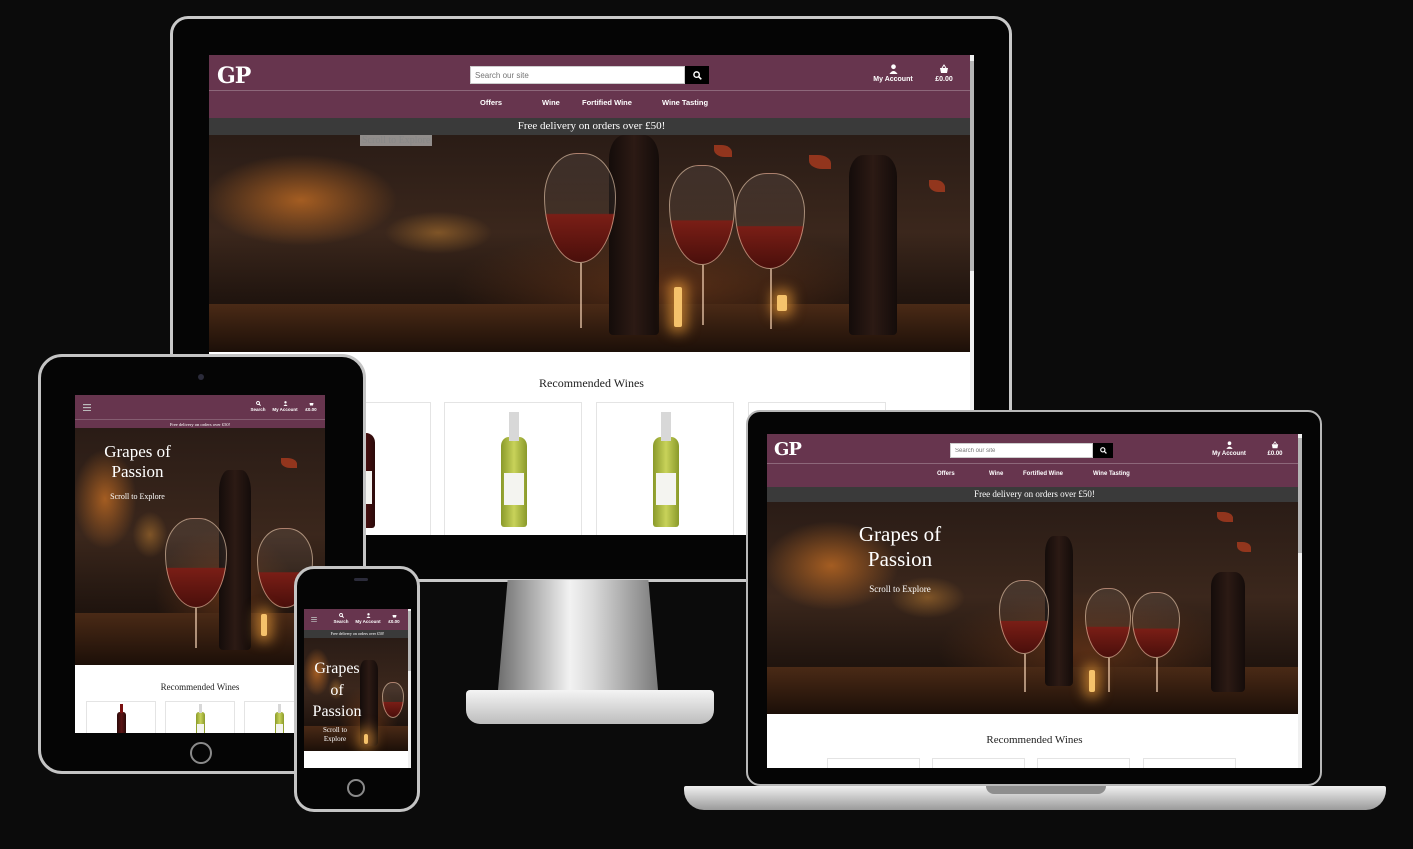 The height and width of the screenshot is (849, 1413). I want to click on phone-scrollbar, so click(409, 688).